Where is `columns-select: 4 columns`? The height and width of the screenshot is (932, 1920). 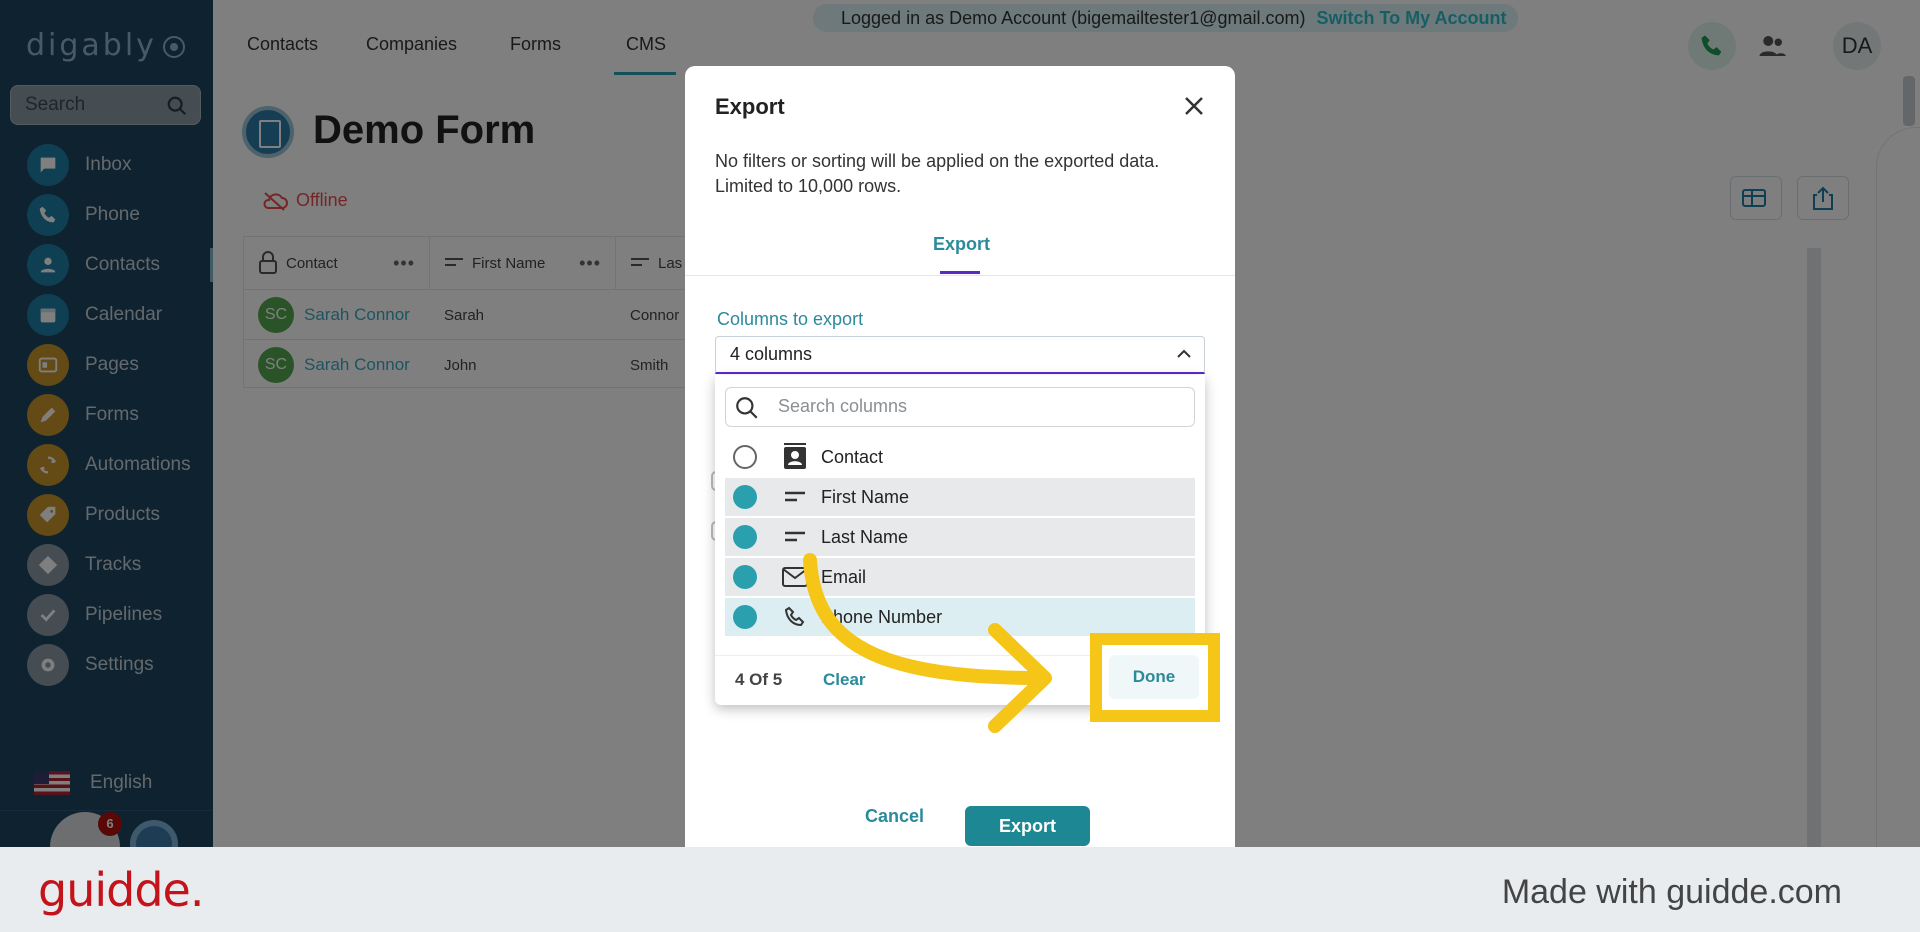 columns-select: 4 columns is located at coordinates (960, 355).